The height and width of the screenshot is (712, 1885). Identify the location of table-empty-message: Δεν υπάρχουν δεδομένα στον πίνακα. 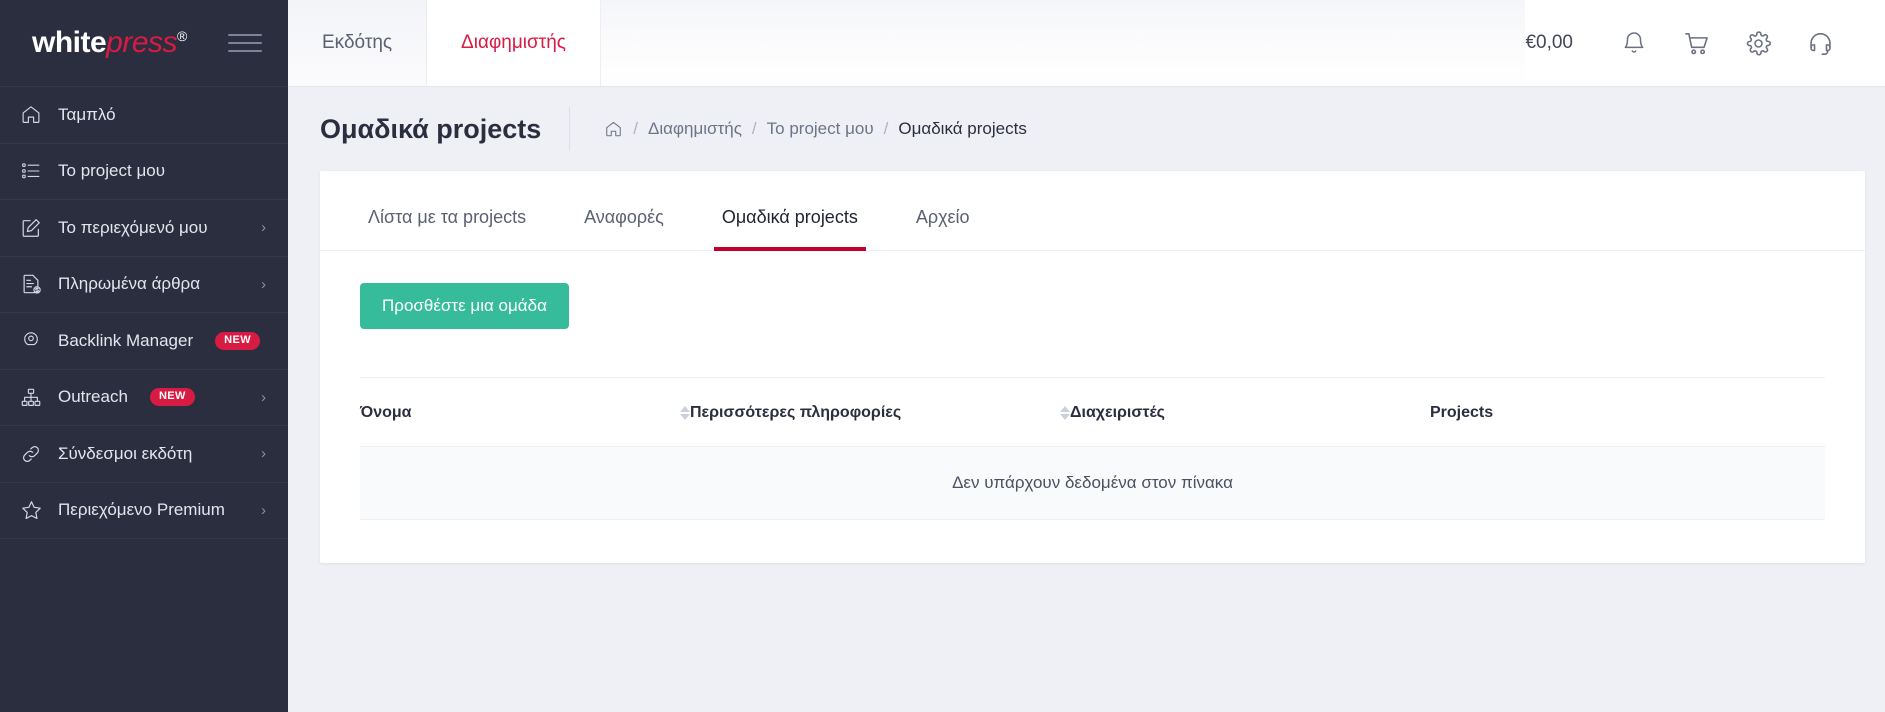
(1092, 483).